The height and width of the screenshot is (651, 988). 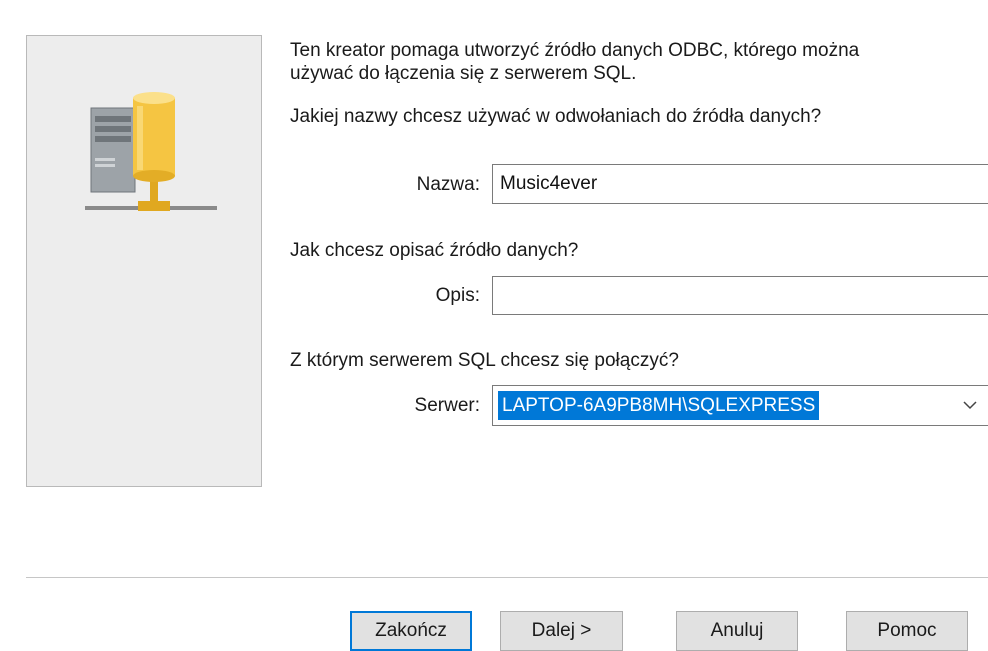 What do you see at coordinates (448, 184) in the screenshot?
I see `name-label: Nazwa:` at bounding box center [448, 184].